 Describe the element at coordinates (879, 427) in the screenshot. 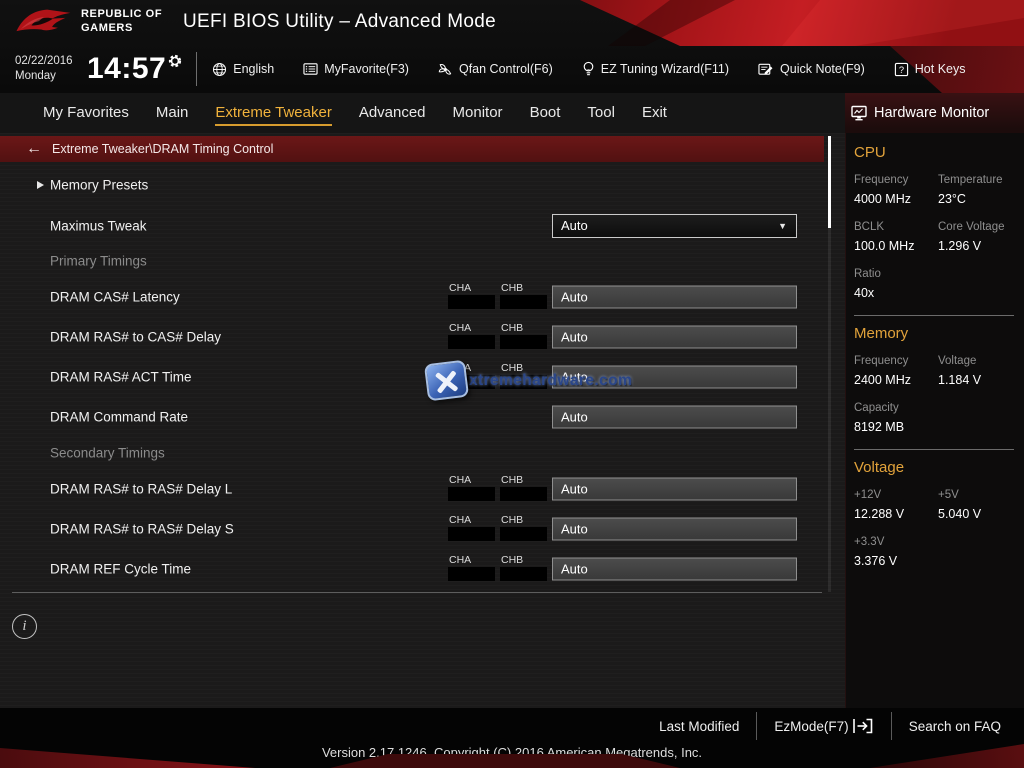

I see `hw-stat-value: 8192 MB` at that location.